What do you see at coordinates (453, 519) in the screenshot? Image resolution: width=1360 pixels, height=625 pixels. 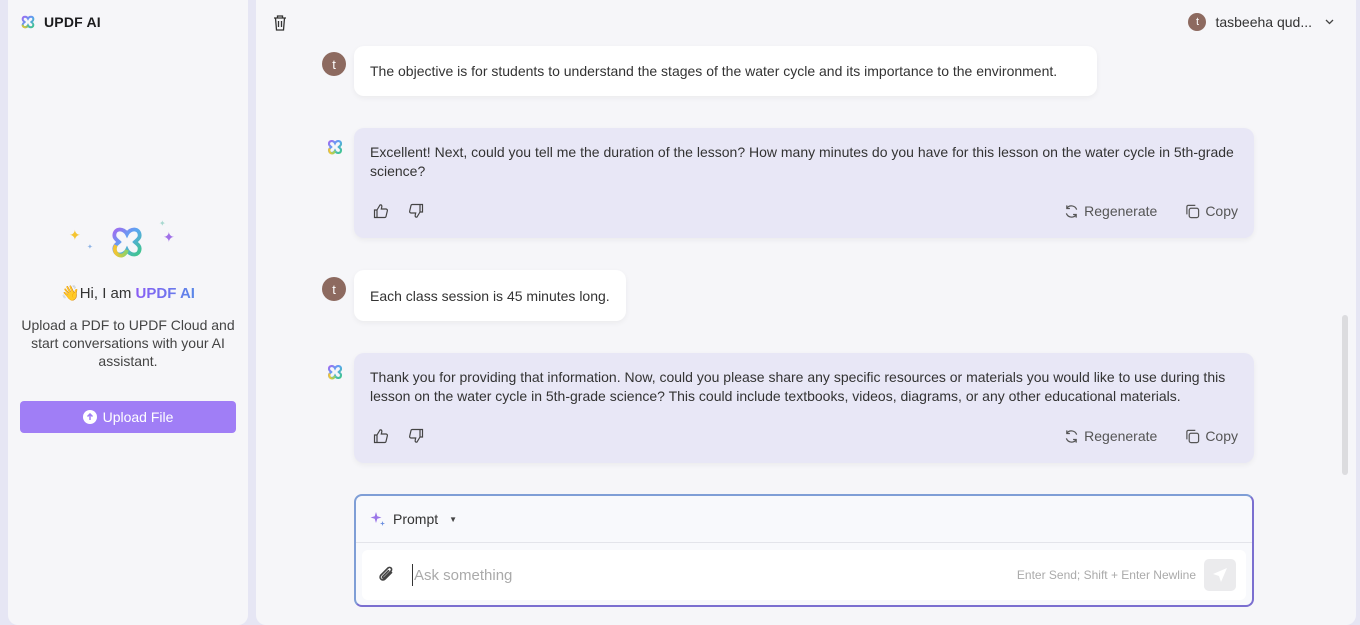 I see `caret-down-icon: ▼` at bounding box center [453, 519].